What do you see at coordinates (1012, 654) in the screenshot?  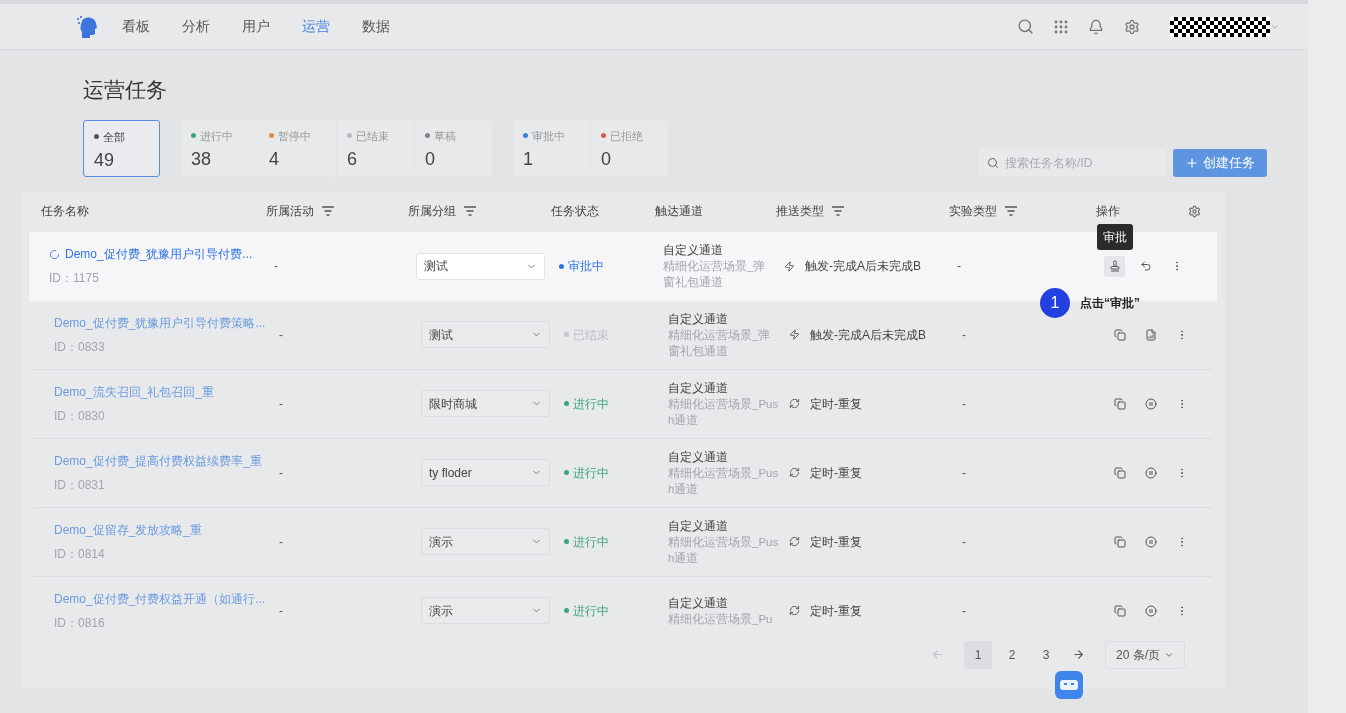 I see `page-button: 2` at bounding box center [1012, 654].